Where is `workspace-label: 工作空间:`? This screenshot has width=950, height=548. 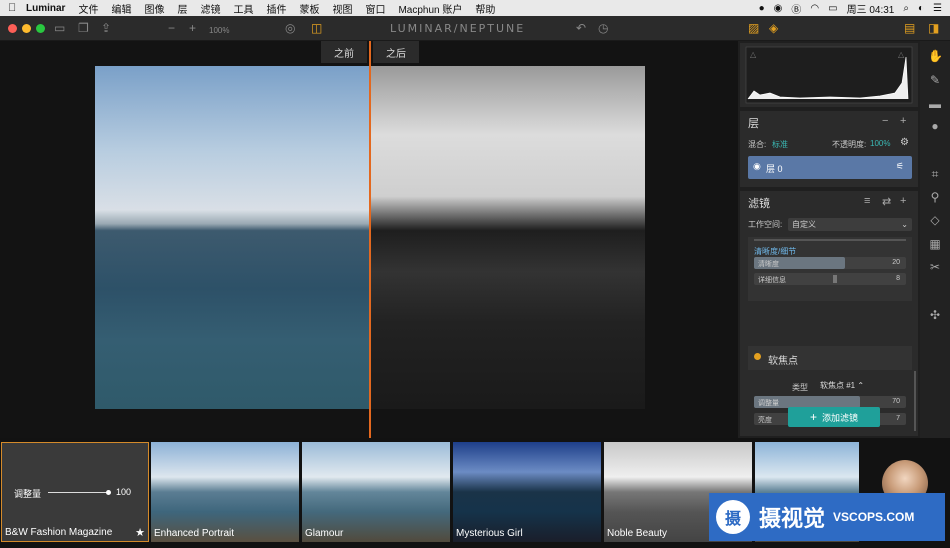 workspace-label: 工作空间: is located at coordinates (765, 224).